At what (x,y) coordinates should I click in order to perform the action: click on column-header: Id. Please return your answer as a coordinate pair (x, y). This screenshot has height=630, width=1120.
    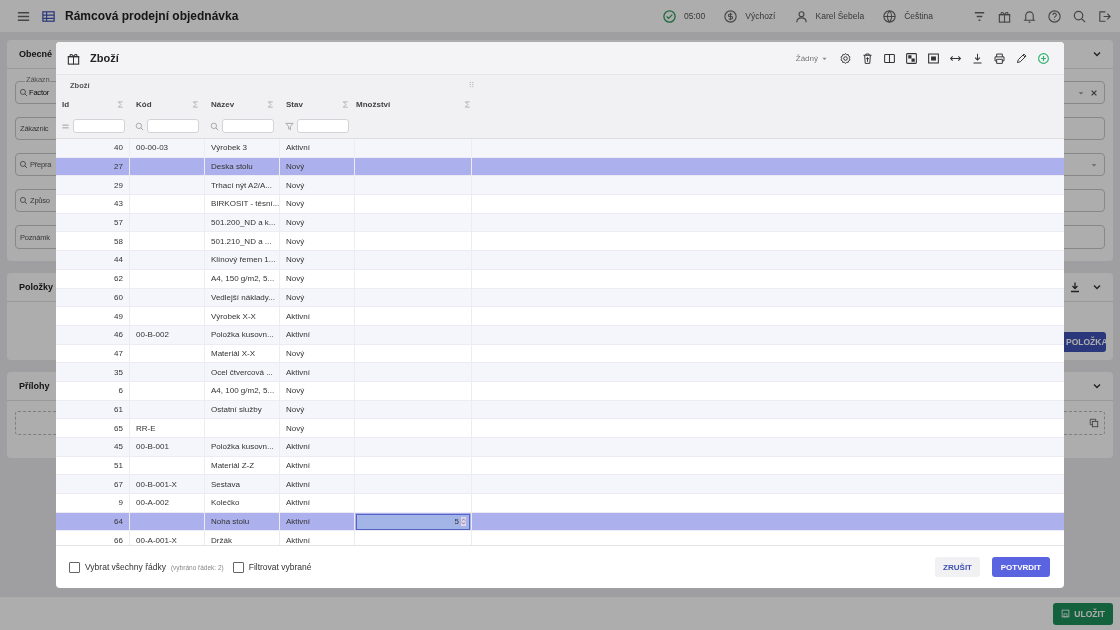
    Looking at the image, I should click on (93, 104).